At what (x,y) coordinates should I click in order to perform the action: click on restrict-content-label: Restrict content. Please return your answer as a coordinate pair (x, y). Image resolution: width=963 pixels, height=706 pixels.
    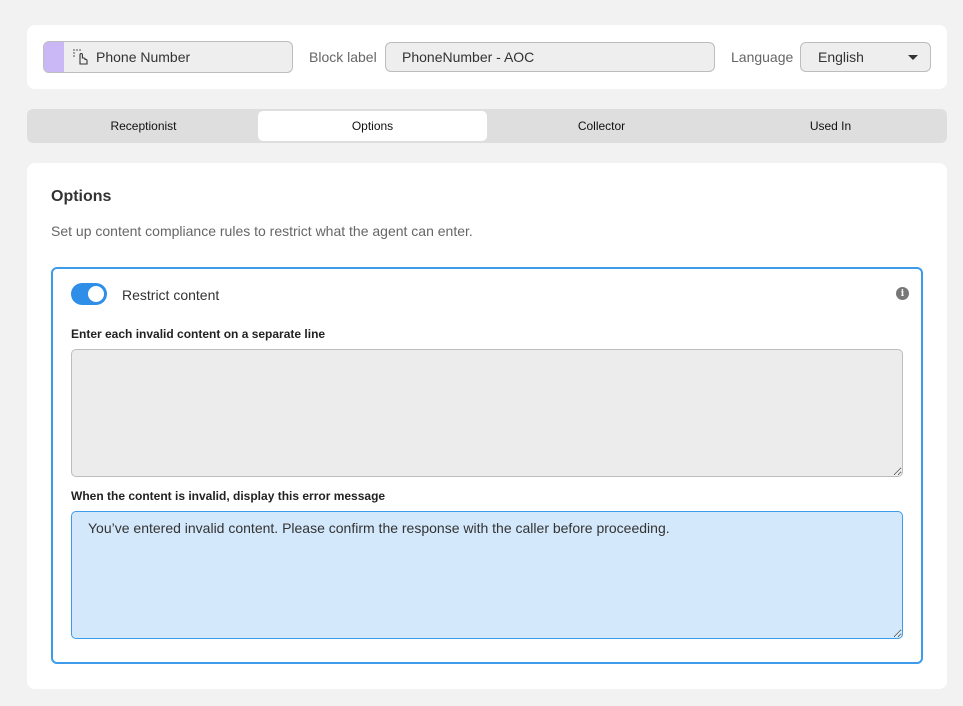
    Looking at the image, I should click on (171, 295).